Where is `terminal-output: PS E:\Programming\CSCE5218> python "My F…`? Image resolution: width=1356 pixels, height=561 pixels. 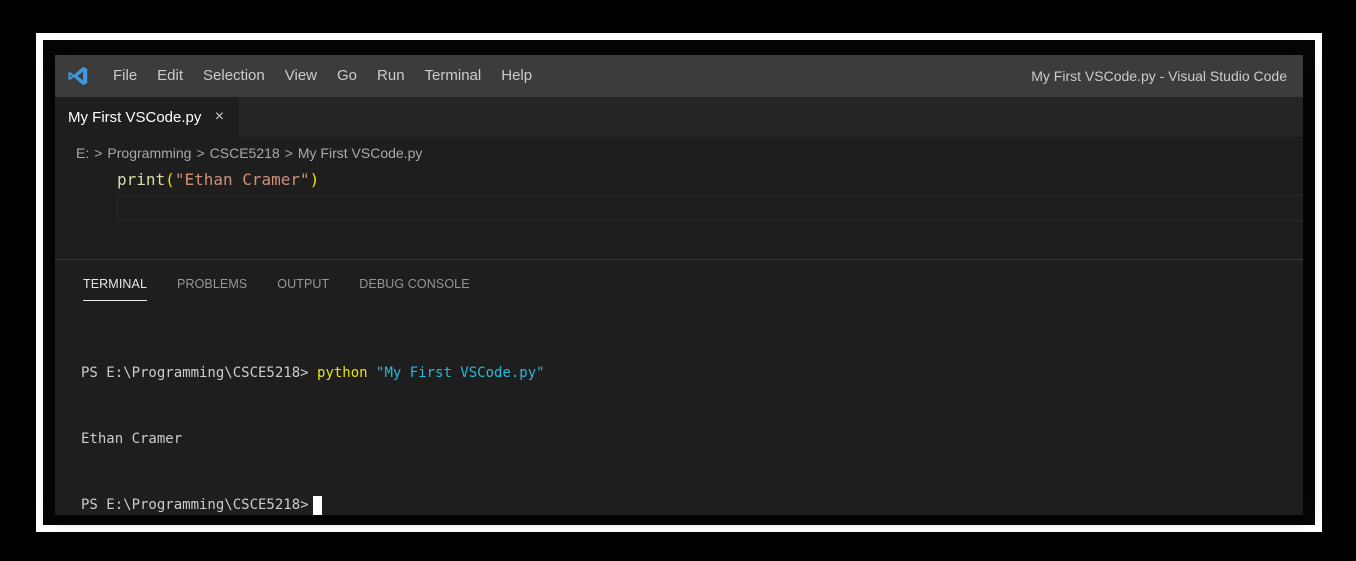 terminal-output: PS E:\Programming\CSCE5218> python "My F… is located at coordinates (313, 416).